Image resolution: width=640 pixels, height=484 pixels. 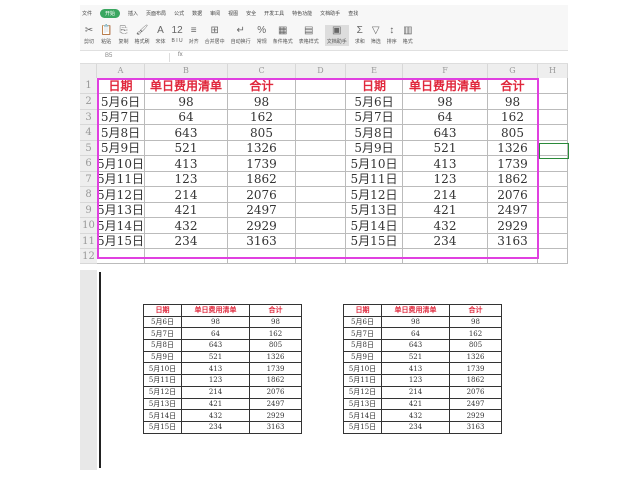 I want to click on toolbar-button: 12 B I U, so click(x=177, y=35).